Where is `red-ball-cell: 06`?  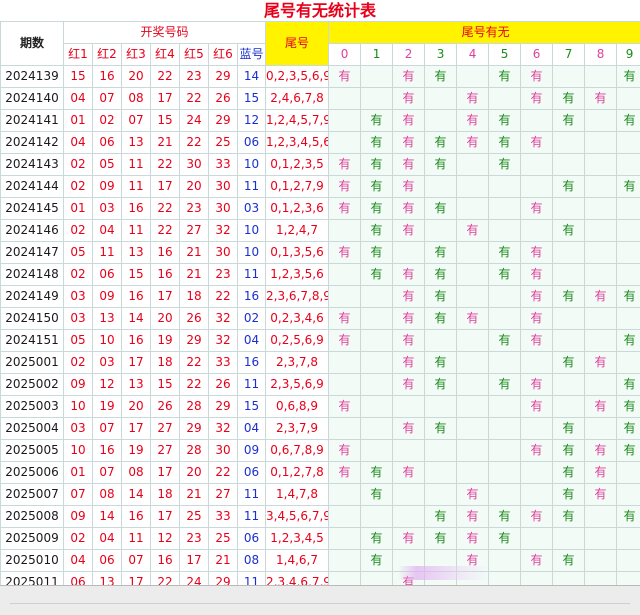
red-ball-cell: 06 is located at coordinates (107, 561).